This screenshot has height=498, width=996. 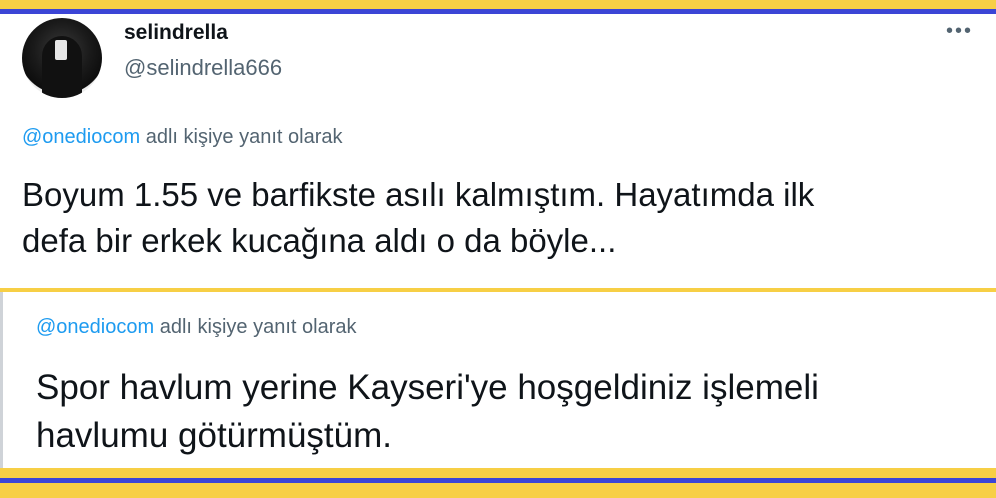 I want to click on bottom-stripe, so click(x=498, y=480).